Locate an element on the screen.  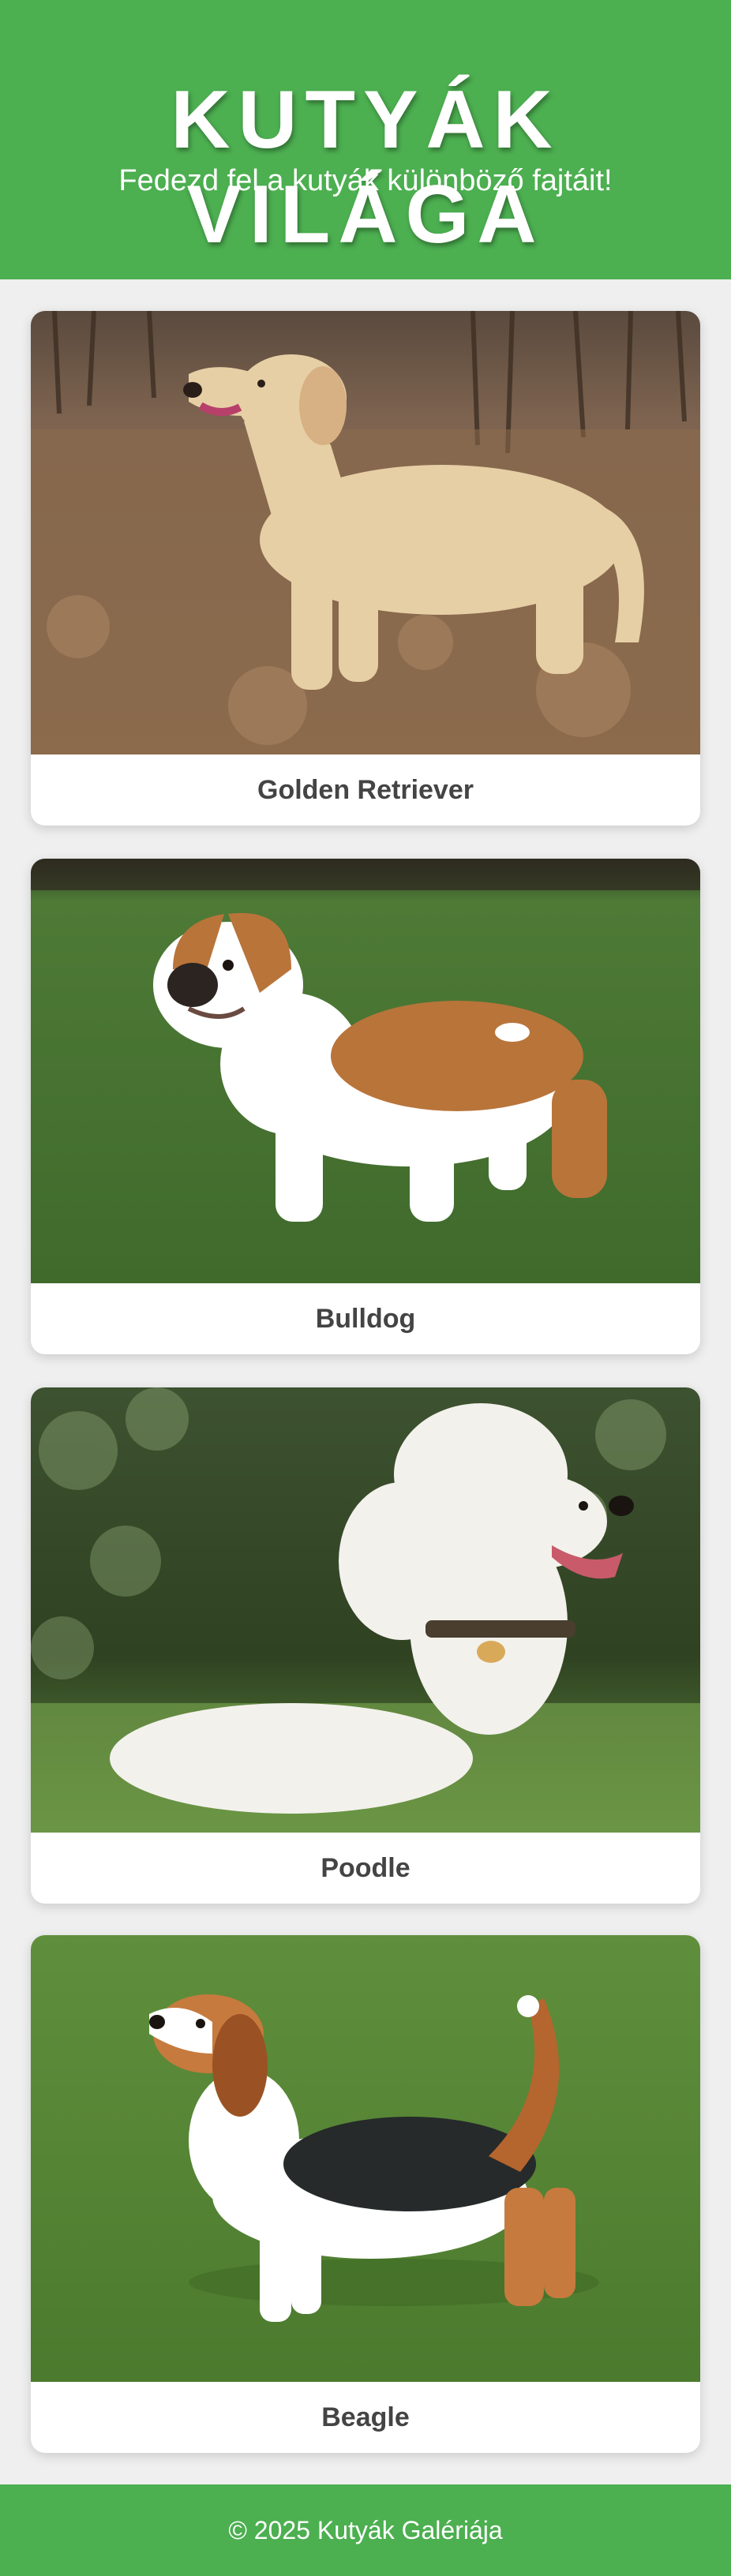
site-footer: © 2025 Kutyák Galériája is located at coordinates (365, 2530).